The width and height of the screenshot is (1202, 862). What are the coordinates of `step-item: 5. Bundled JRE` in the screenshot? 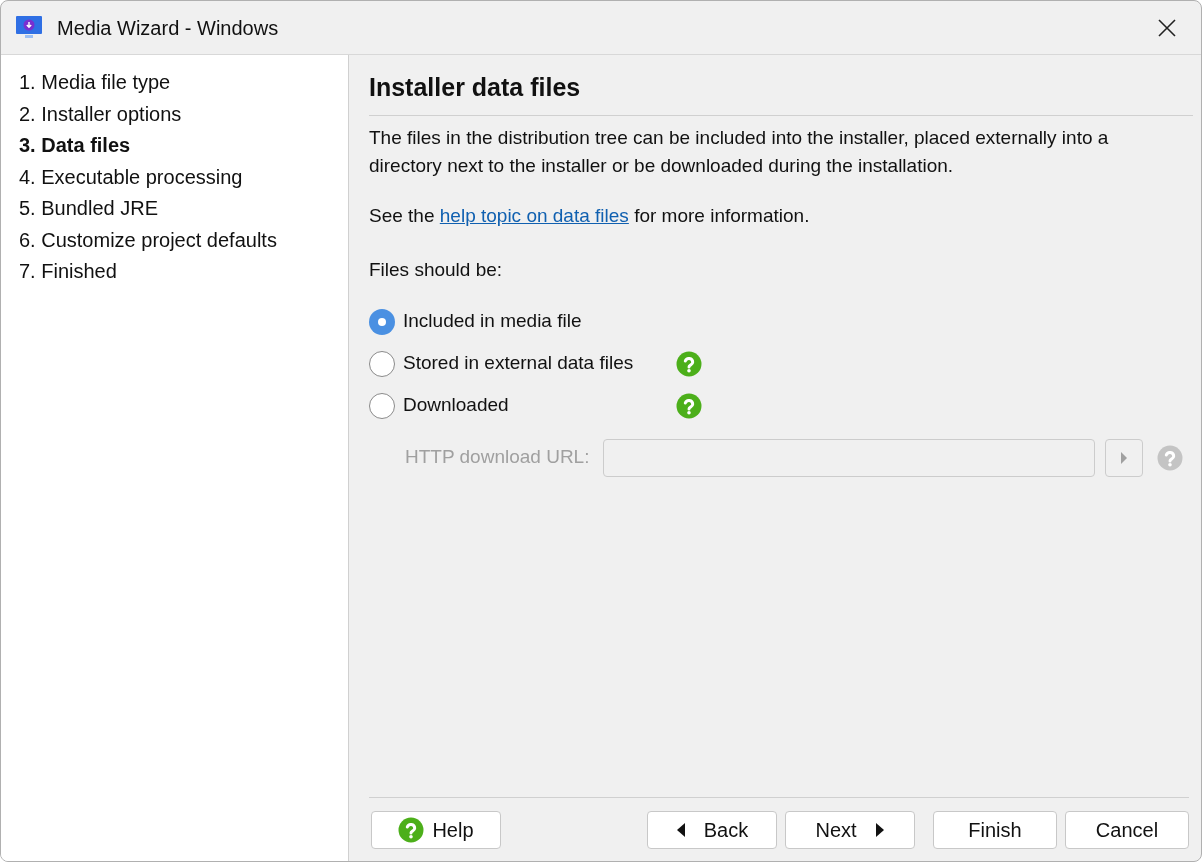 It's located at (88, 208).